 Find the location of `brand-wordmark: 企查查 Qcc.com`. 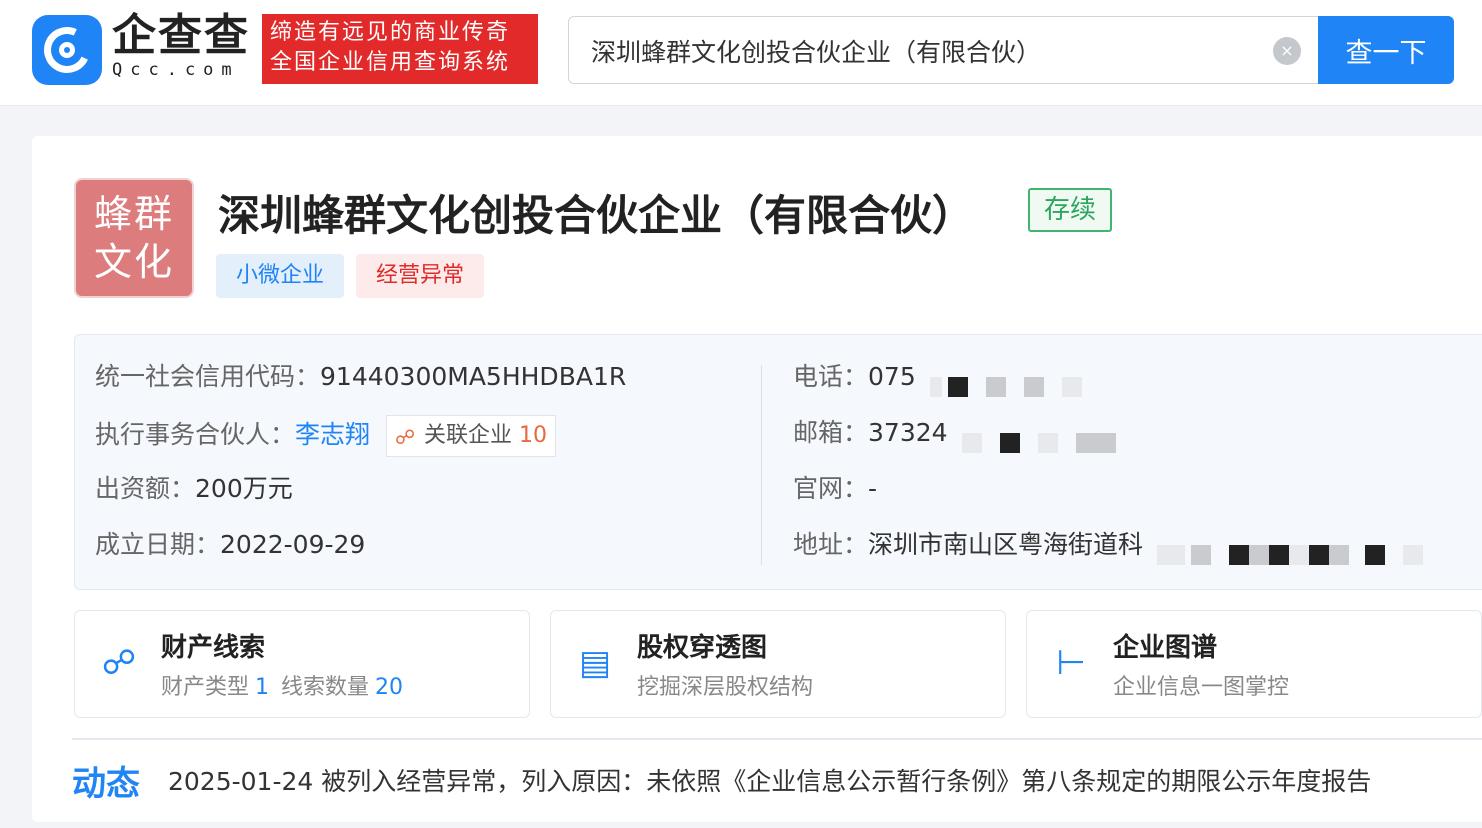

brand-wordmark: 企查查 Qcc.com is located at coordinates (181, 45).